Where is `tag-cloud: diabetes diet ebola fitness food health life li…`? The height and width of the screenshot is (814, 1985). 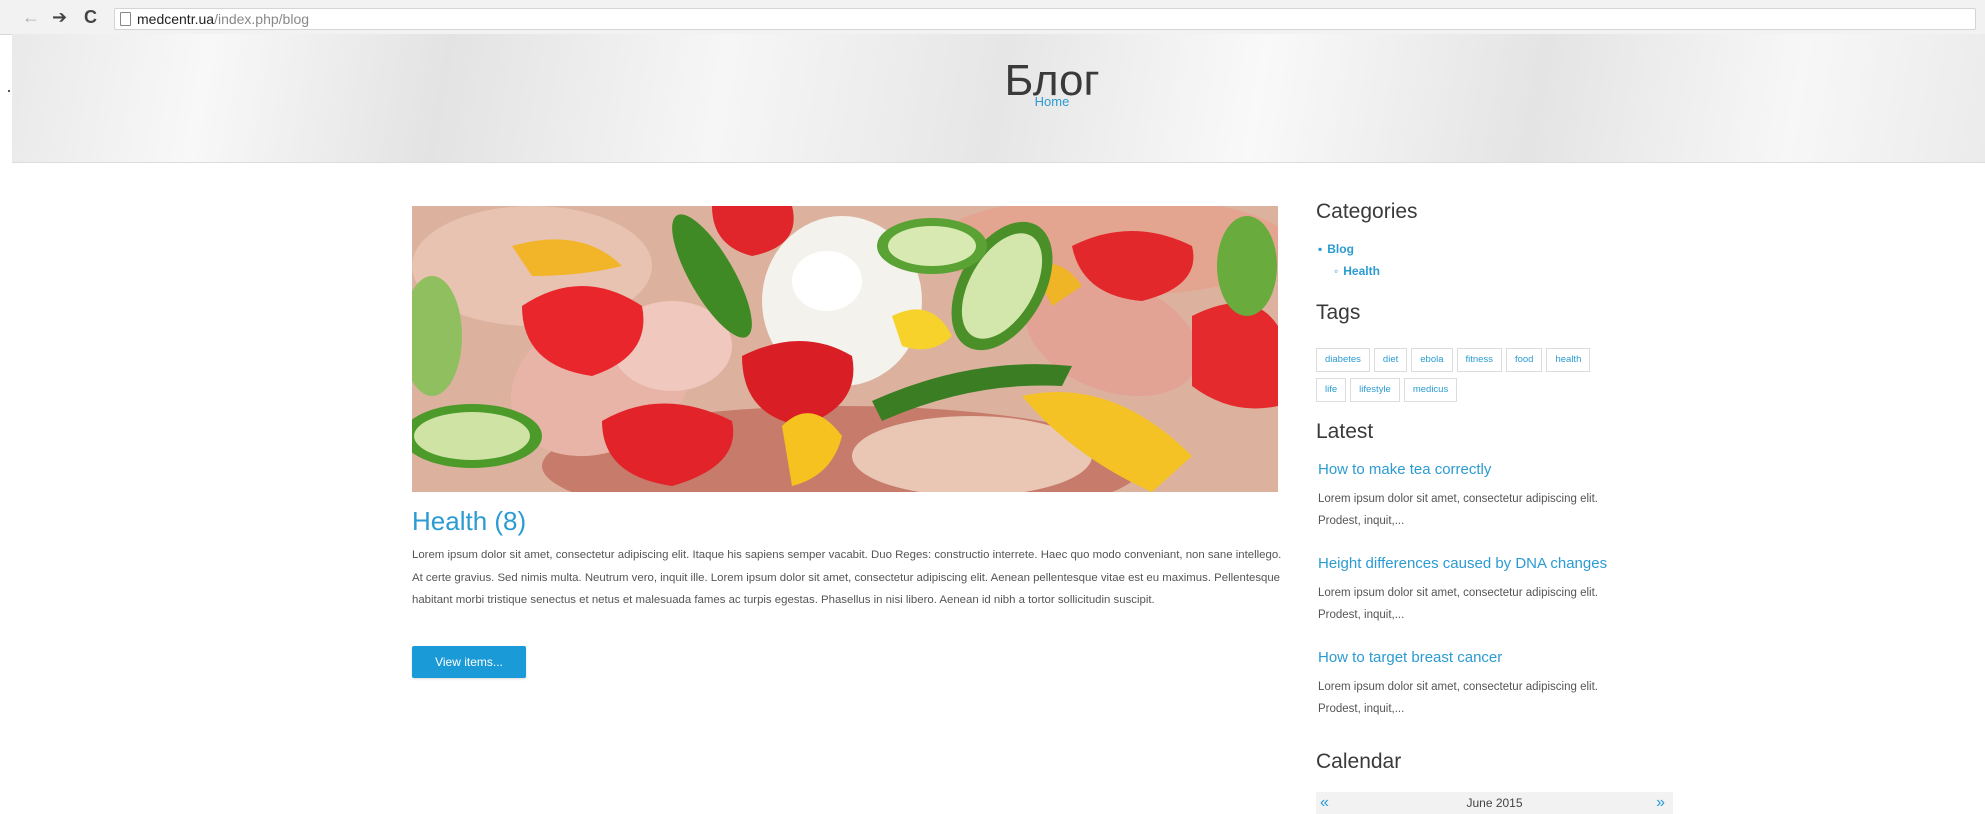 tag-cloud: diabetes diet ebola fitness food health life li… is located at coordinates (1496, 378).